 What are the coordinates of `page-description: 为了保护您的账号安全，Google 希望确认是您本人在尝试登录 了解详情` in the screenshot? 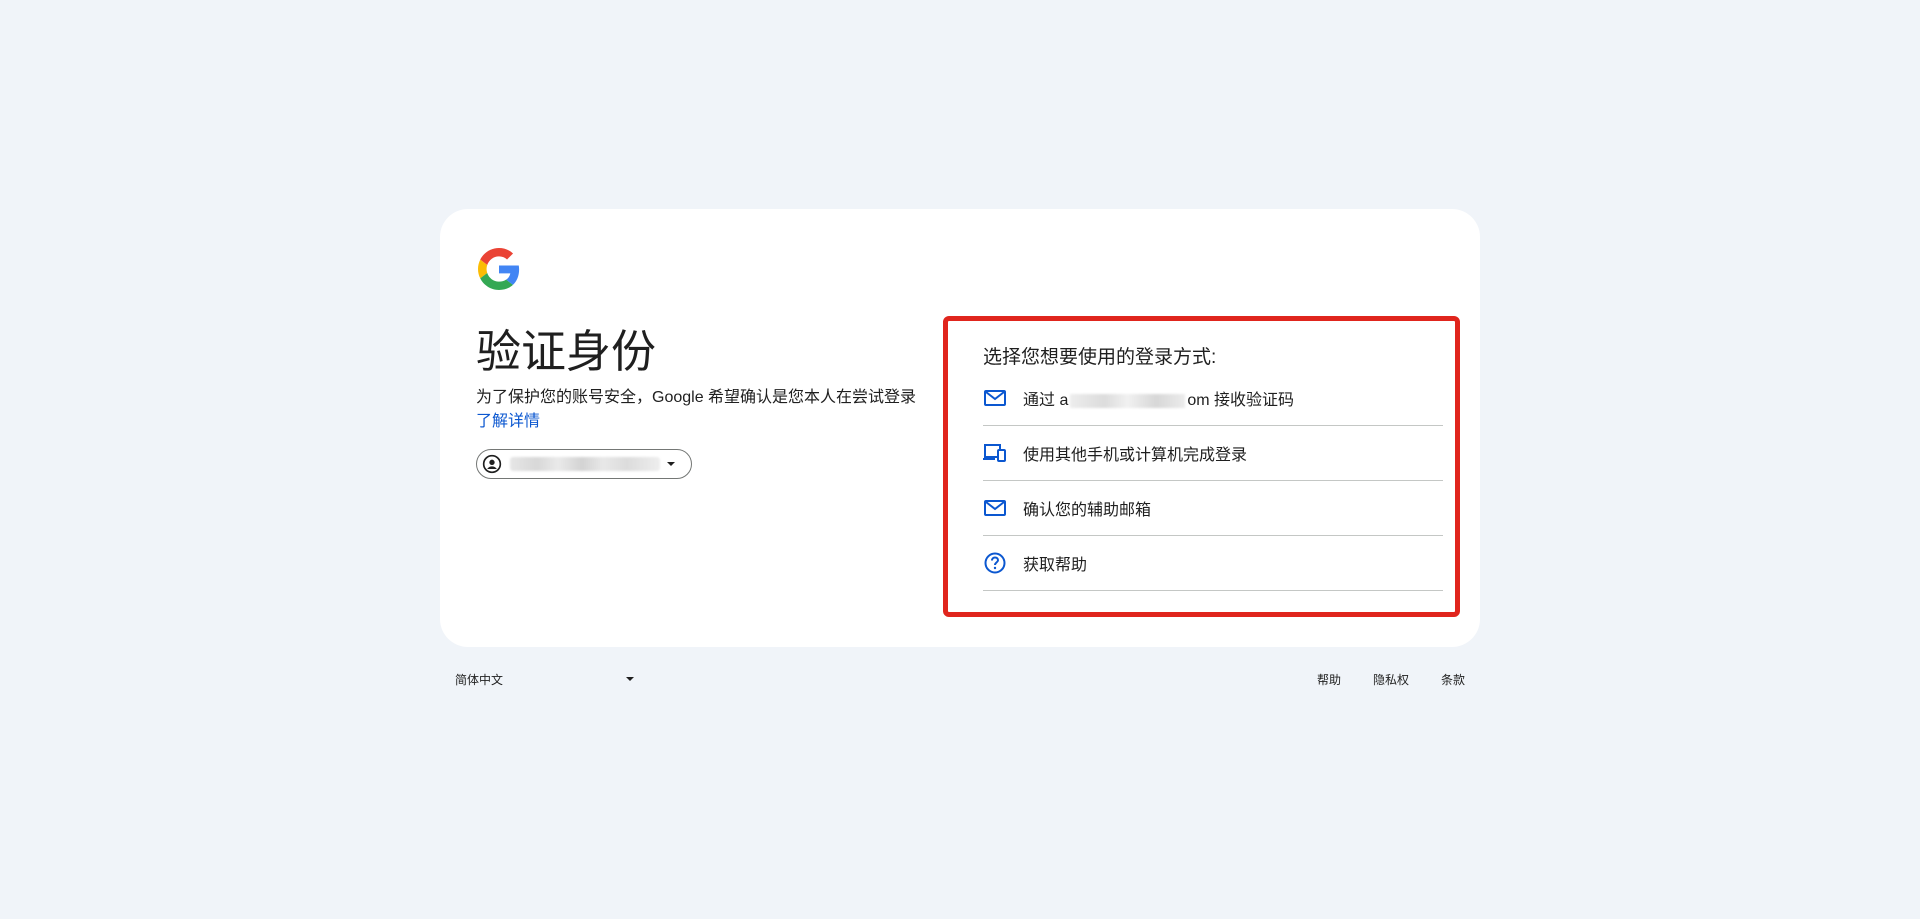 It's located at (706, 410).